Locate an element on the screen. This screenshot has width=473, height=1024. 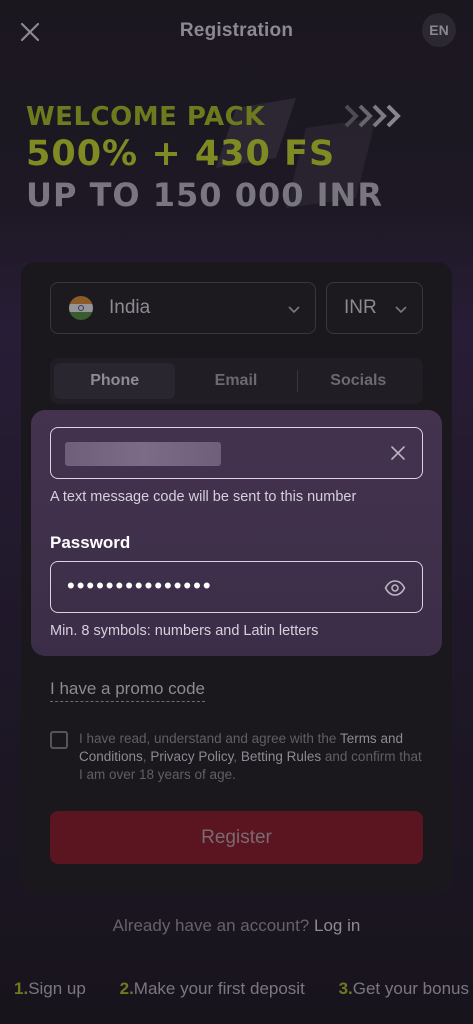
betting-rules-link: Betting Rules is located at coordinates (281, 756).